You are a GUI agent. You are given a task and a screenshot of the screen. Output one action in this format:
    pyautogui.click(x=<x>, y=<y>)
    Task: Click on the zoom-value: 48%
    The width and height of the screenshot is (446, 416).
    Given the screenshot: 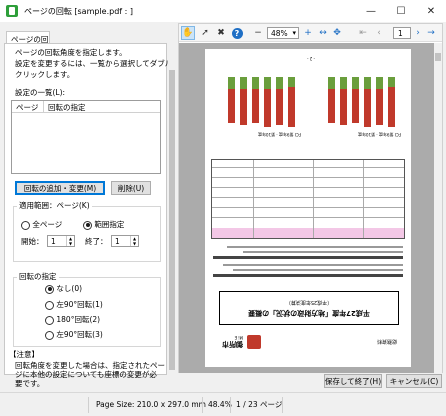 What is the action you would take?
    pyautogui.click(x=279, y=33)
    